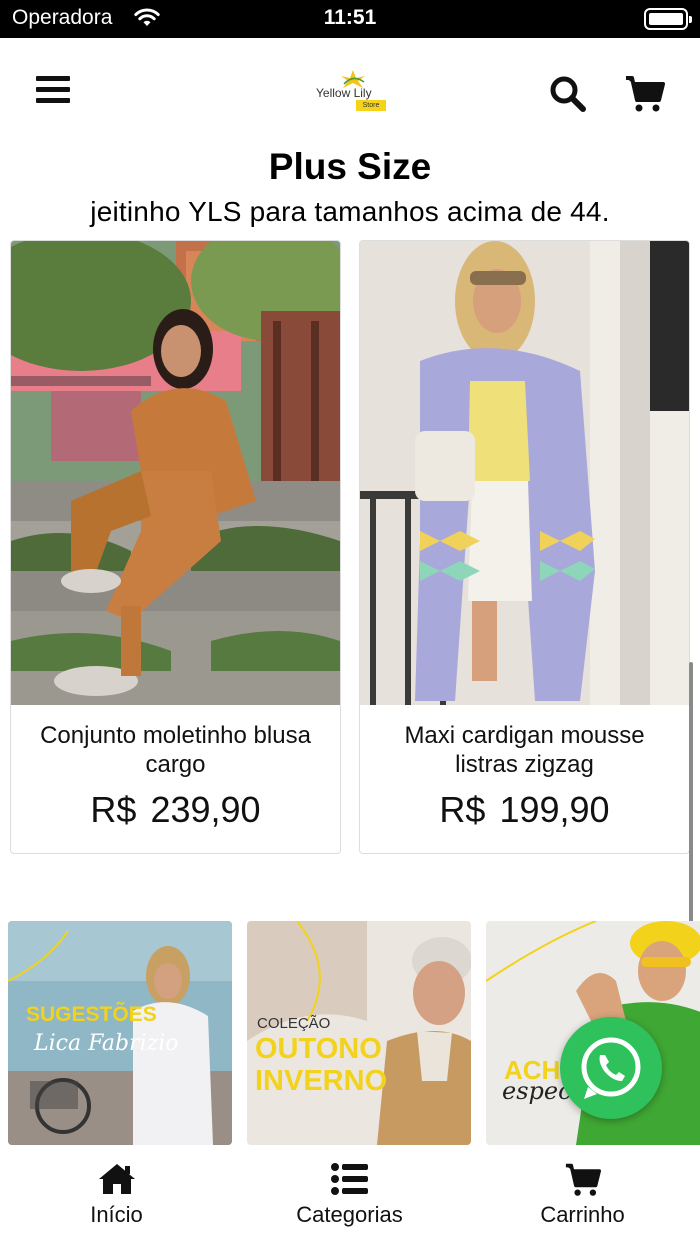 Image resolution: width=700 pixels, height=1244 pixels. What do you see at coordinates (691, 793) in the screenshot?
I see `vertical-scrollbar` at bounding box center [691, 793].